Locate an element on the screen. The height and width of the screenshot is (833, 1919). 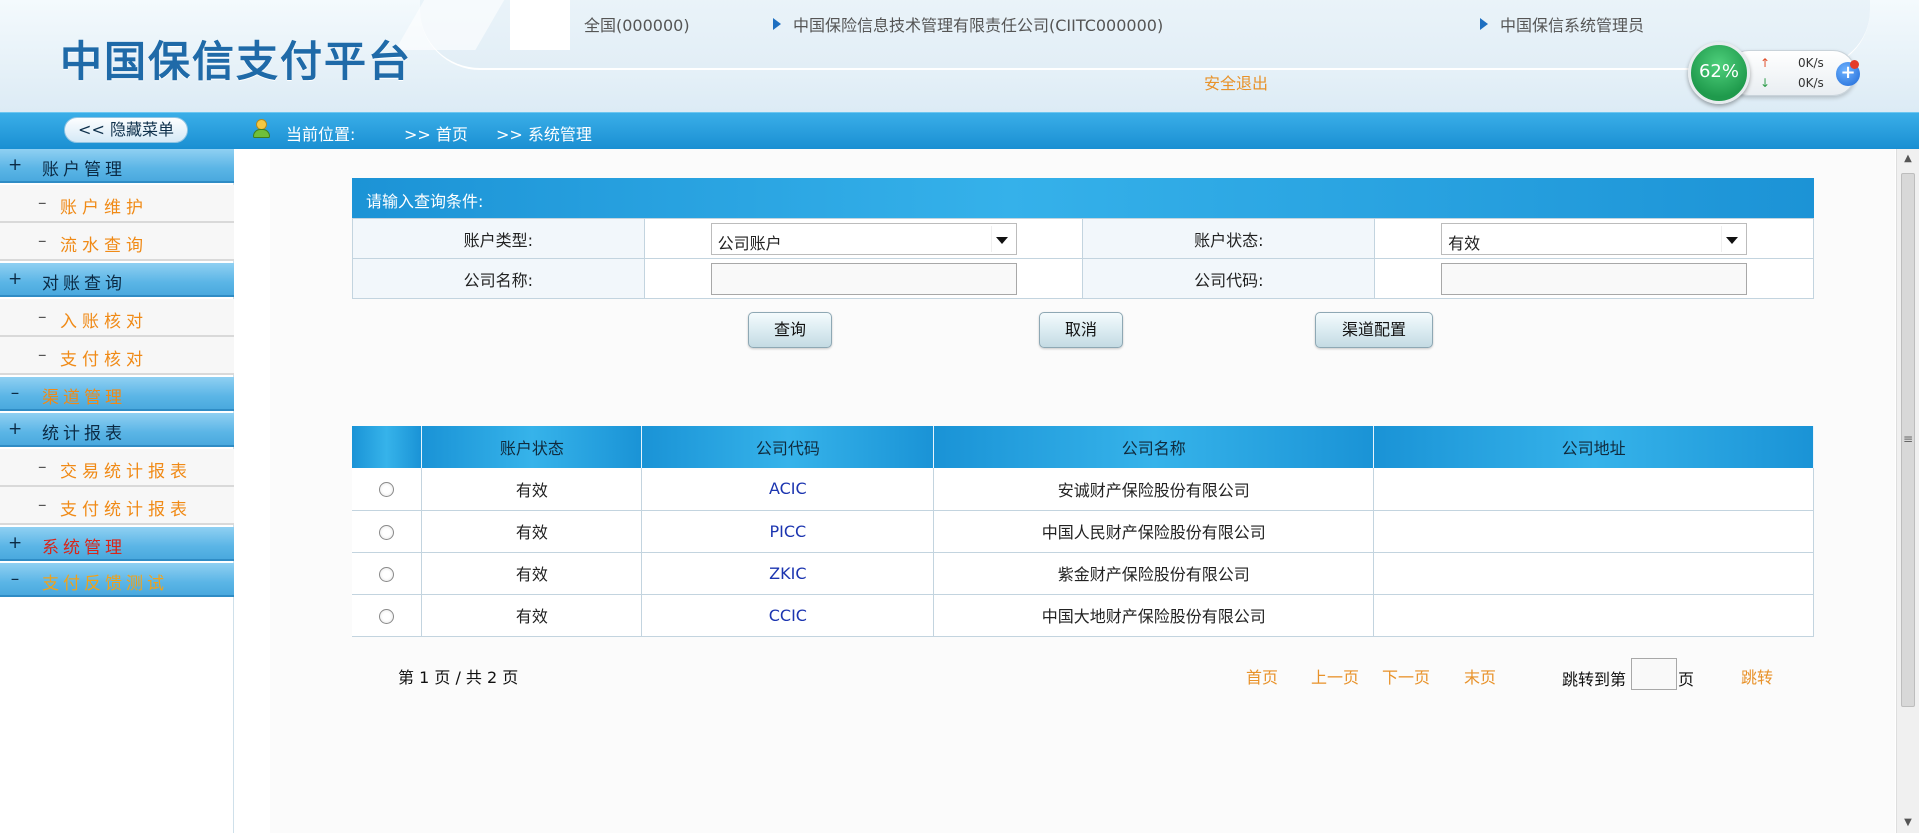
menu-group-feedback-test: – 支付反馈测试 is located at coordinates (117, 580).